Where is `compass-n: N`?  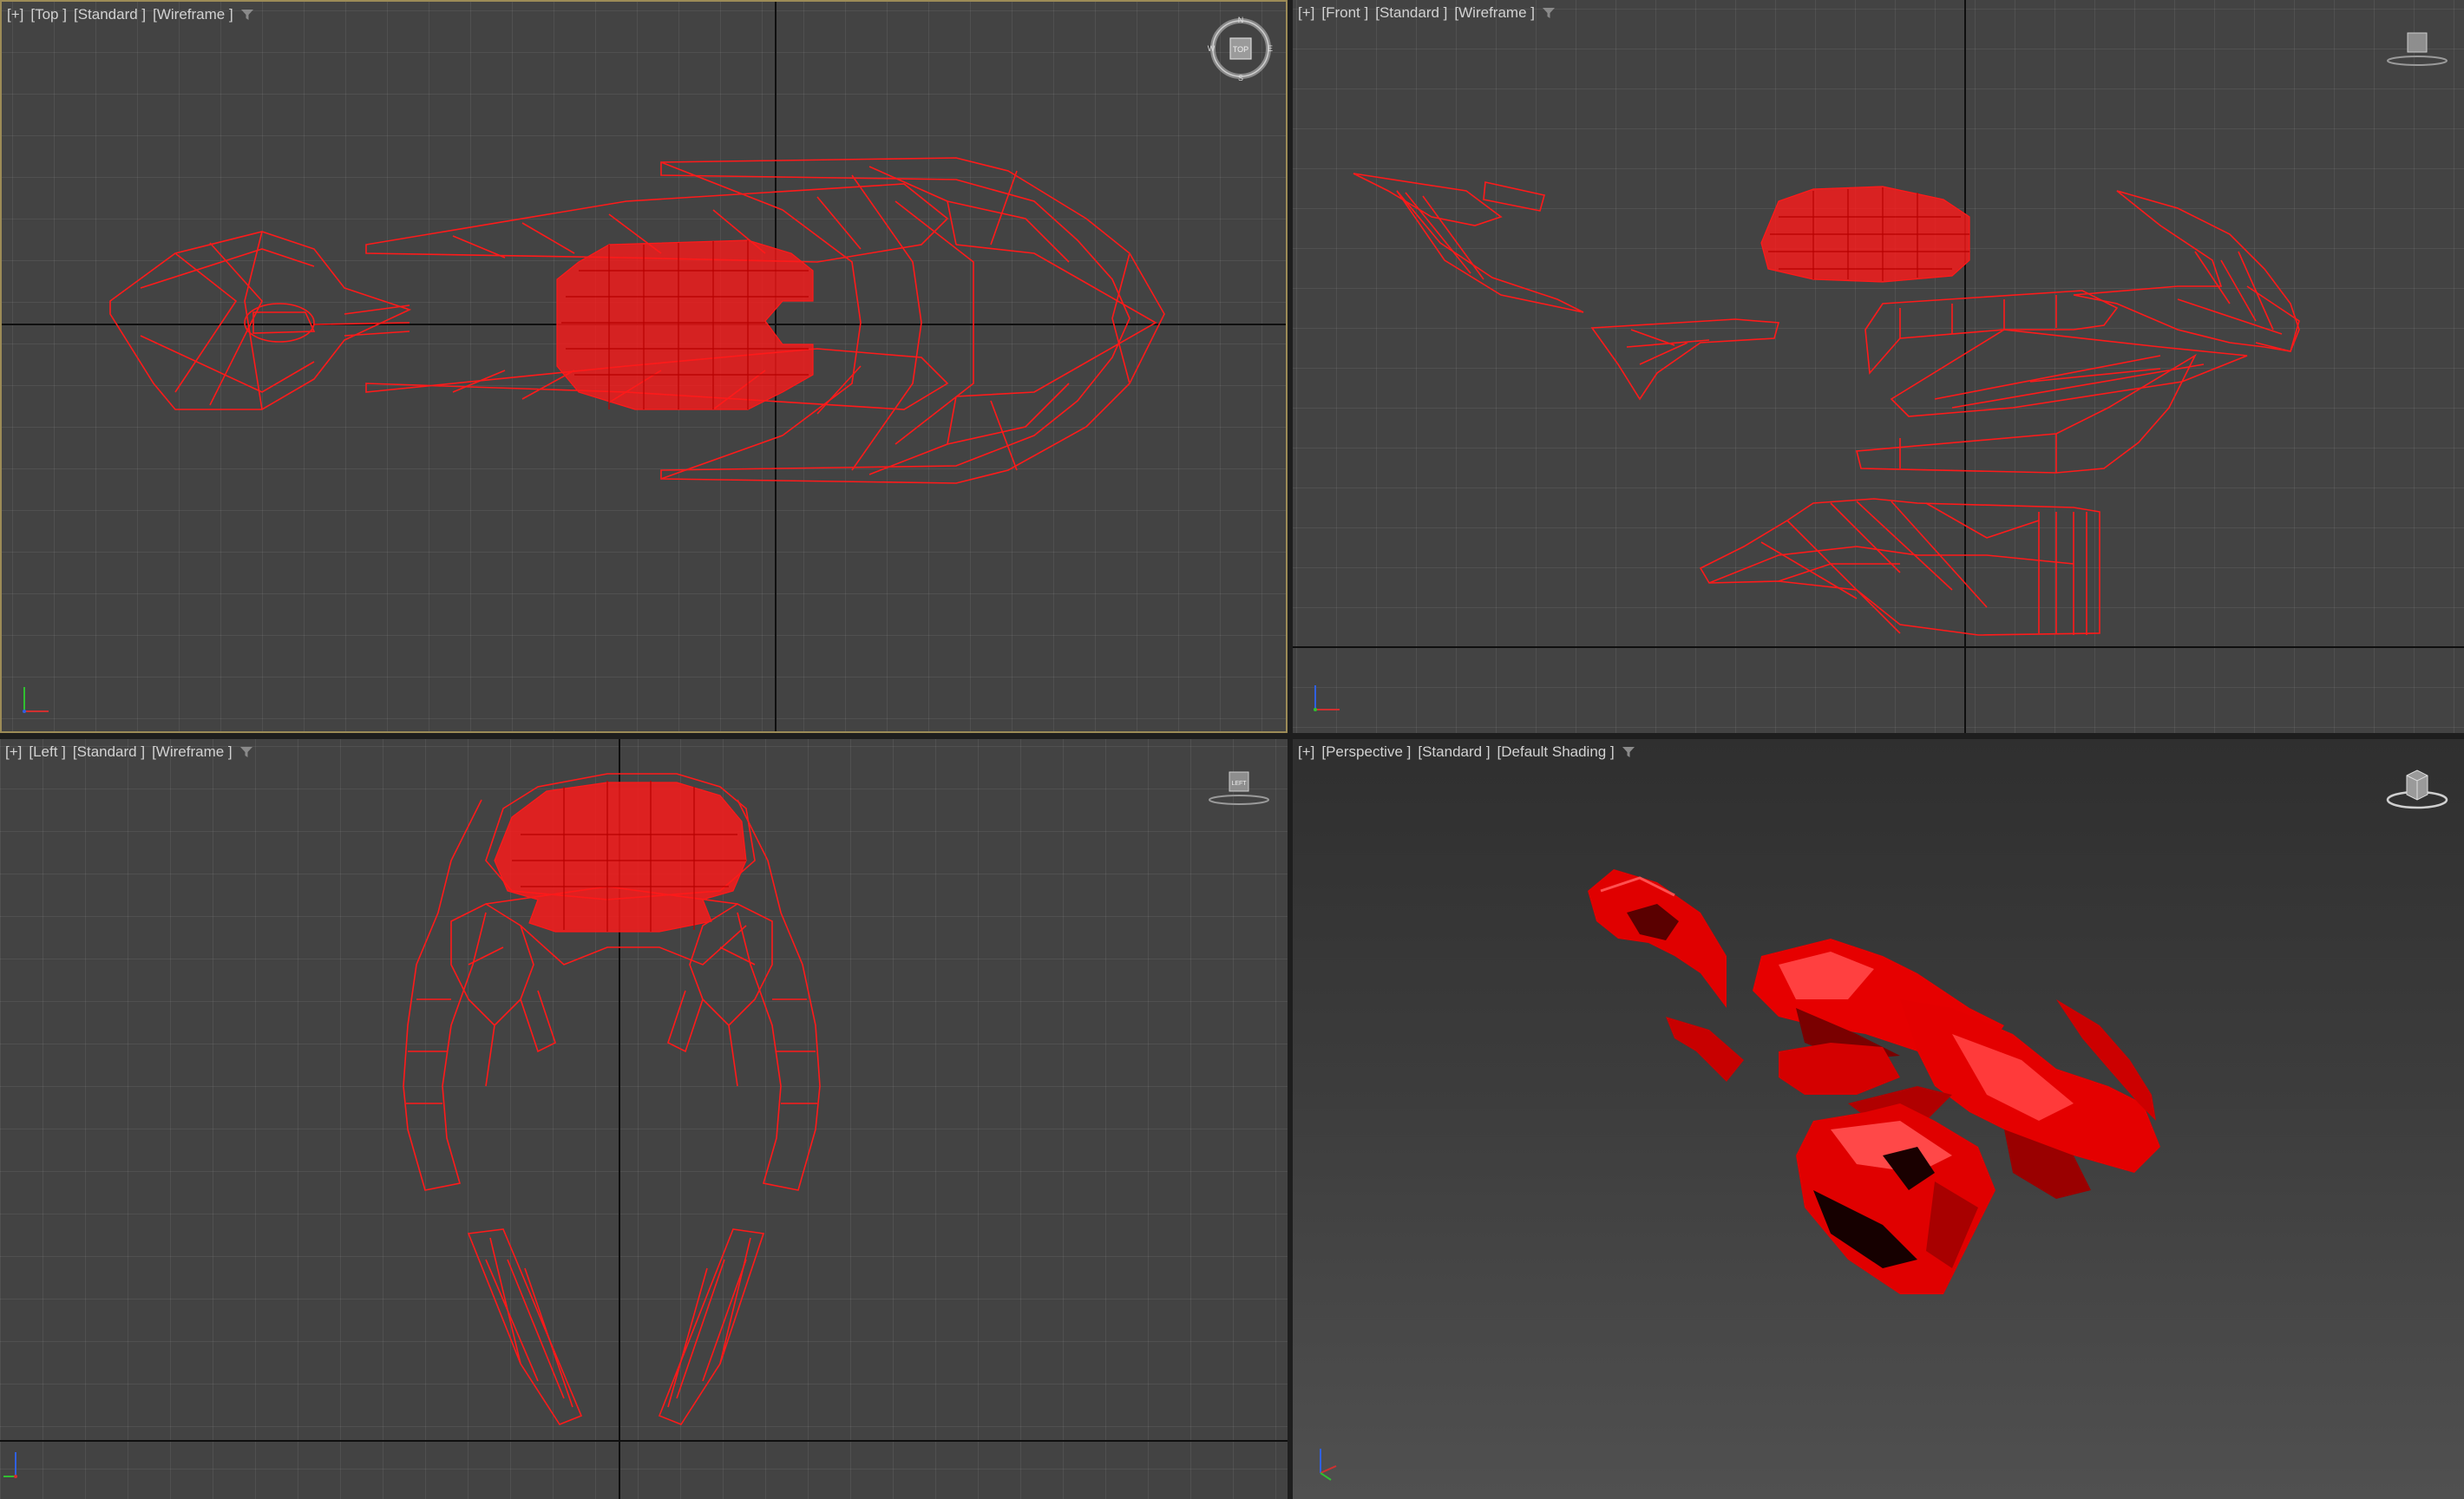 compass-n: N is located at coordinates (1241, 20).